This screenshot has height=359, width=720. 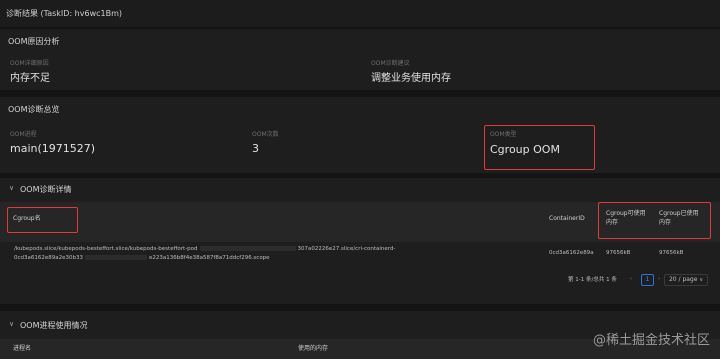 What do you see at coordinates (54, 325) in the screenshot?
I see `oom-process-section-title: OOM进程使用情况` at bounding box center [54, 325].